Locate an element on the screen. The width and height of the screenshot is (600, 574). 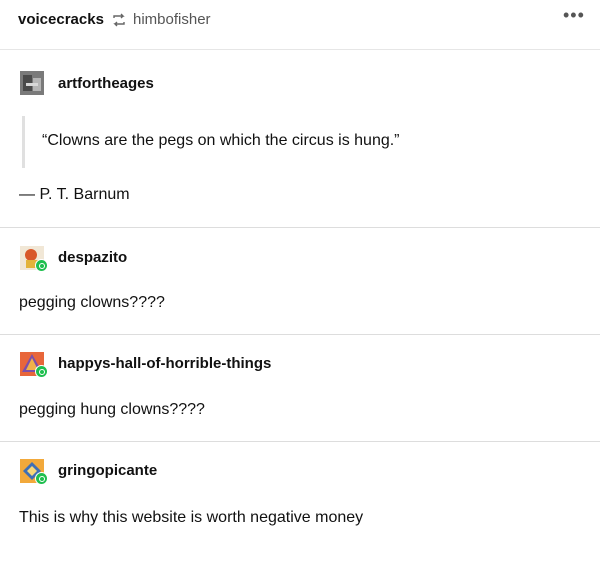
username: gringopicante is located at coordinates (107, 470).